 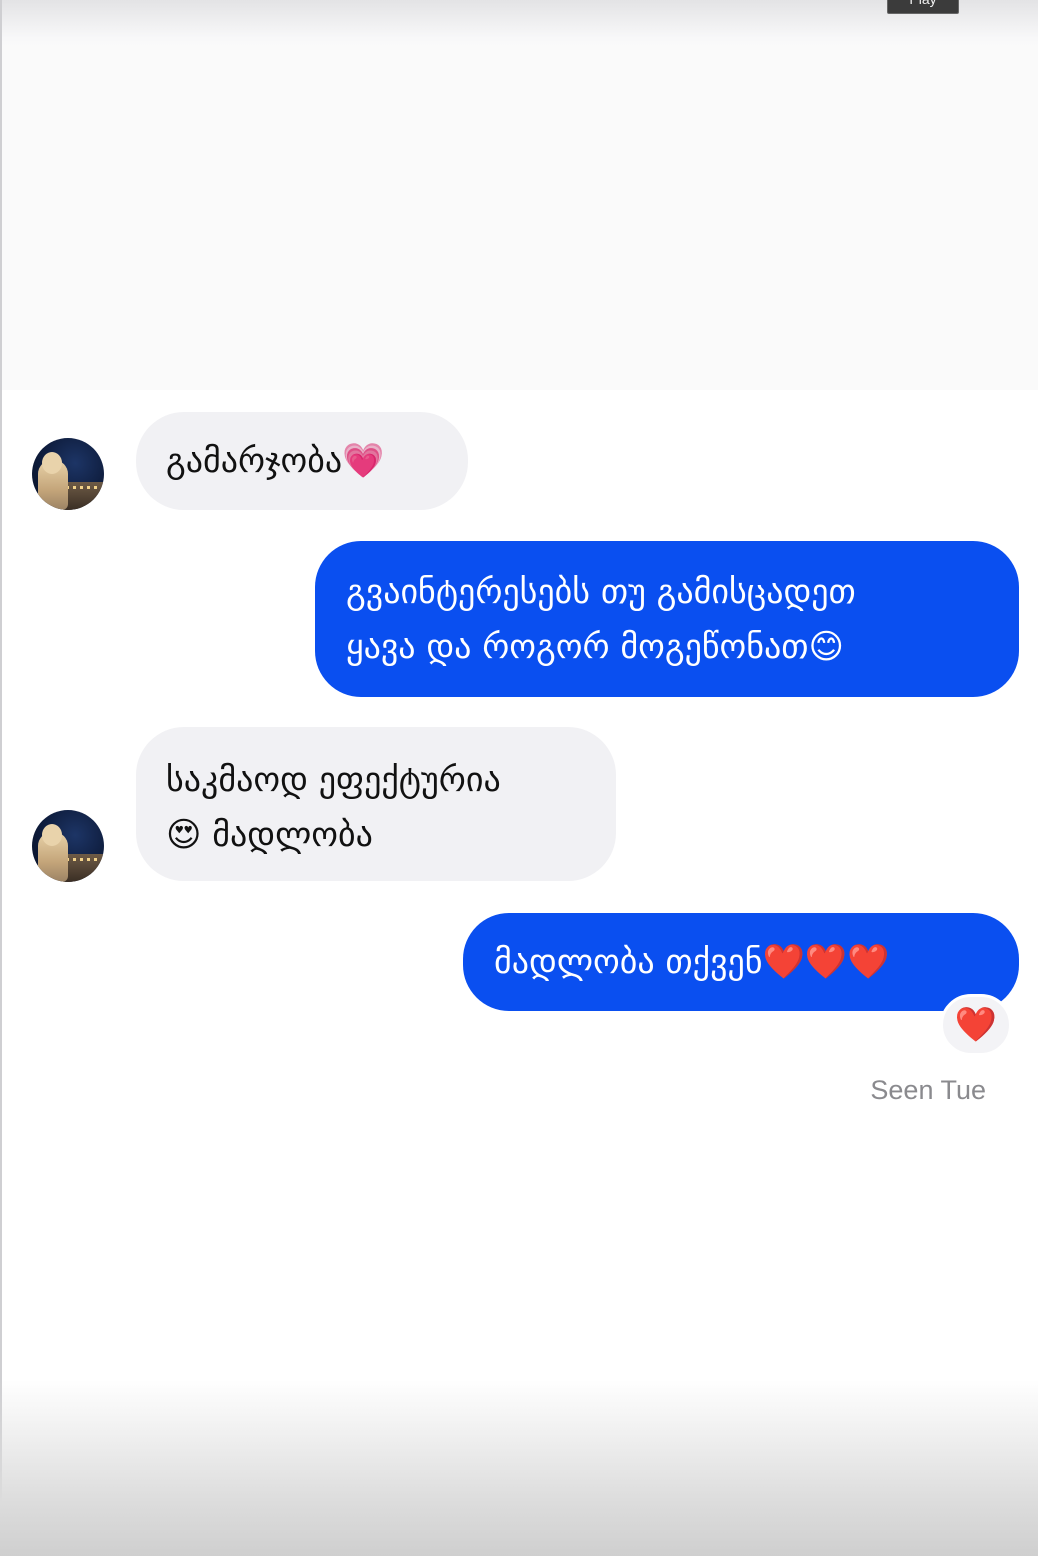 I want to click on heart-reaction-icon: ❤️, so click(x=976, y=1025).